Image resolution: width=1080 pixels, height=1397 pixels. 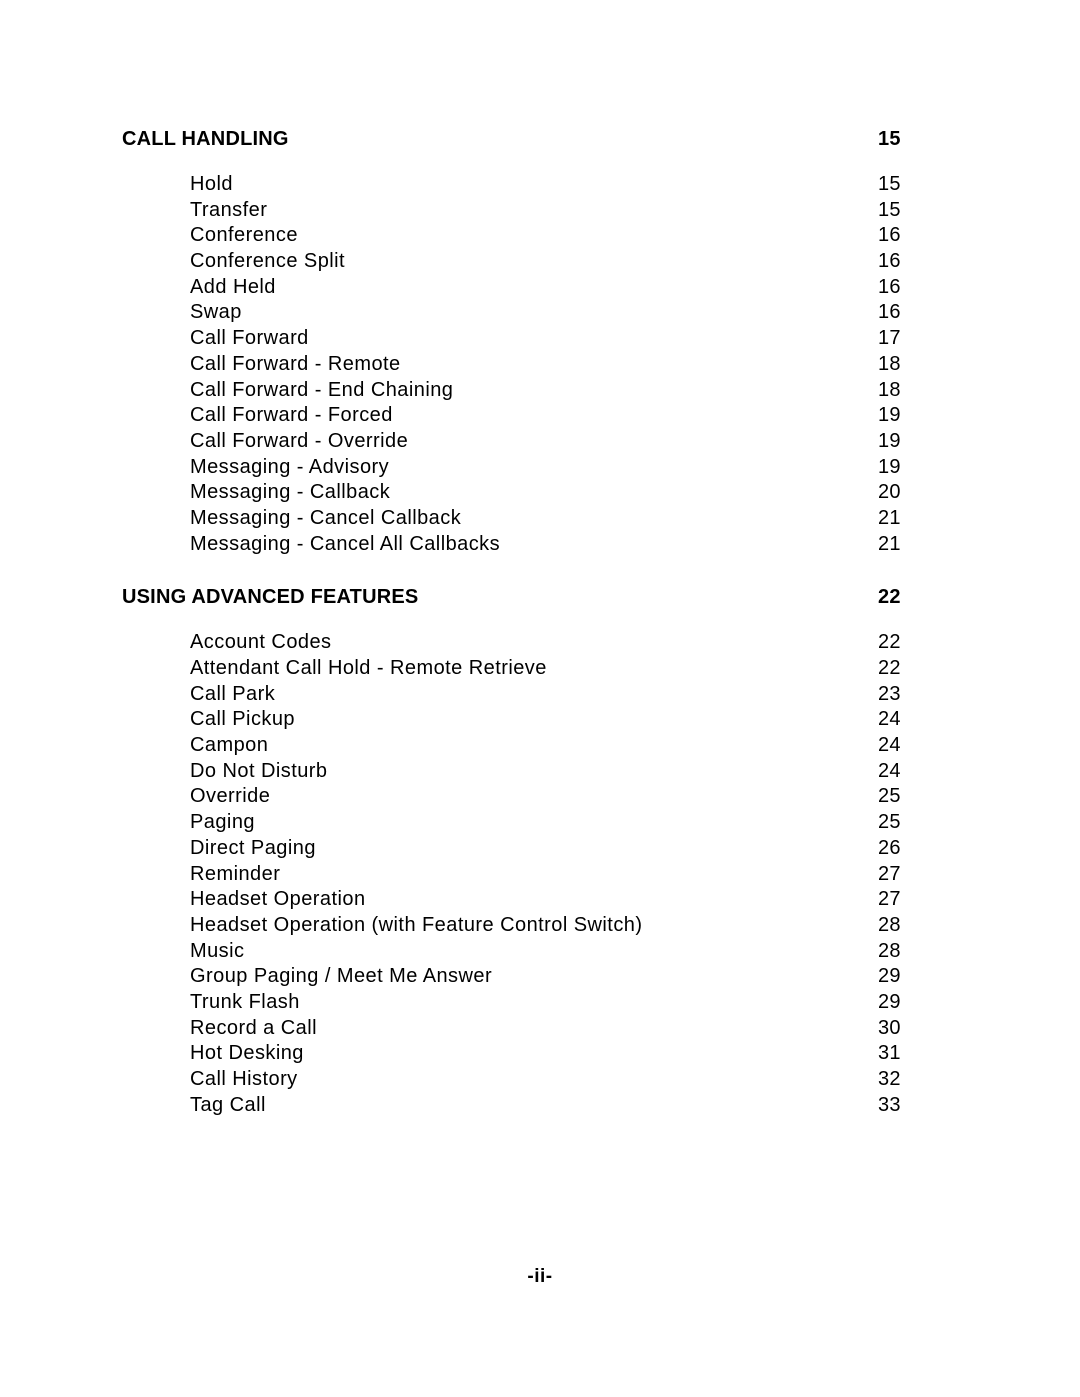 What do you see at coordinates (889, 1053) in the screenshot?
I see `toc-entry-page-number: 31` at bounding box center [889, 1053].